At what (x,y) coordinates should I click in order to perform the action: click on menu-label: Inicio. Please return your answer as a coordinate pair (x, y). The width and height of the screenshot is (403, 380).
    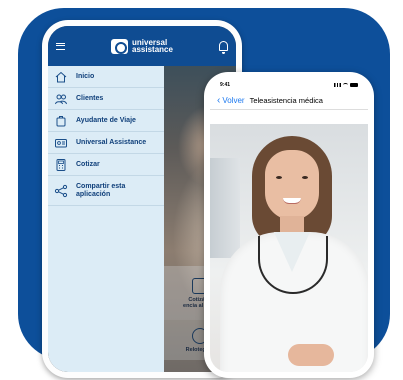
    Looking at the image, I should click on (85, 76).